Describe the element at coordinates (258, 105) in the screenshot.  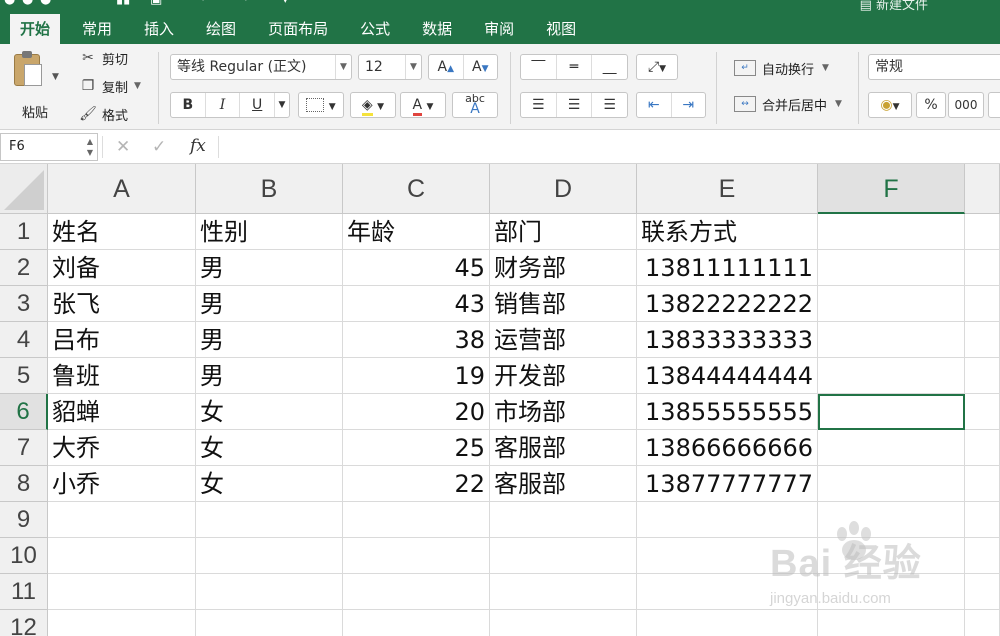
I see `underline-button: U` at that location.